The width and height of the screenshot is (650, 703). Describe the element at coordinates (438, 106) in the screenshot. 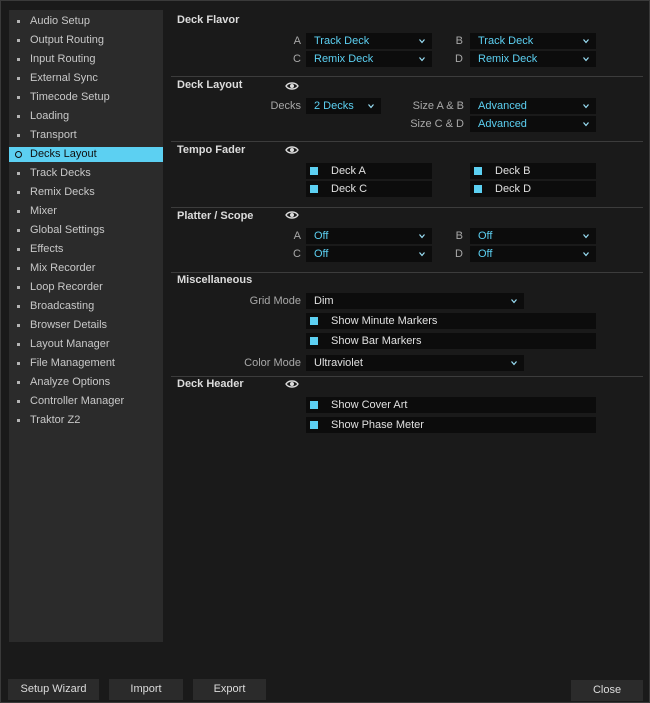

I see `size-ab-label: Size A & B` at that location.